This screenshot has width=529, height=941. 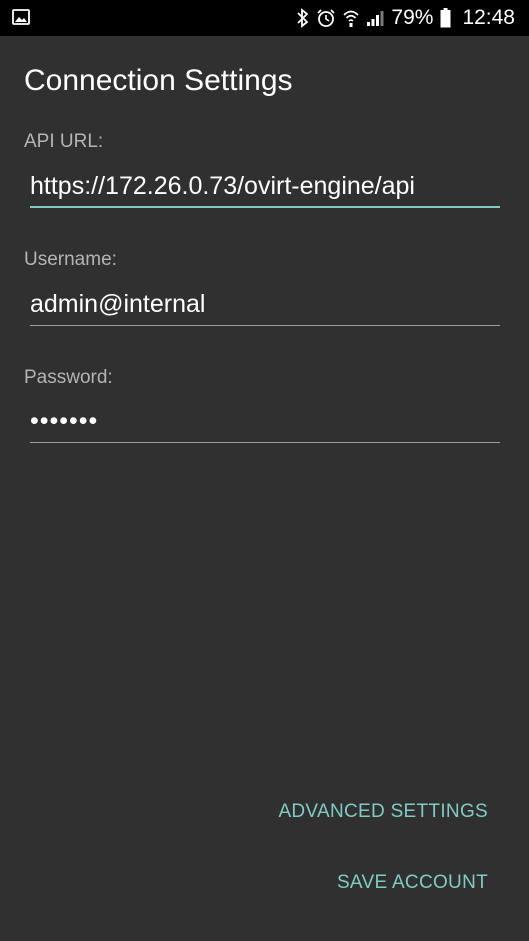 I want to click on bluetooth-icon, so click(x=303, y=18).